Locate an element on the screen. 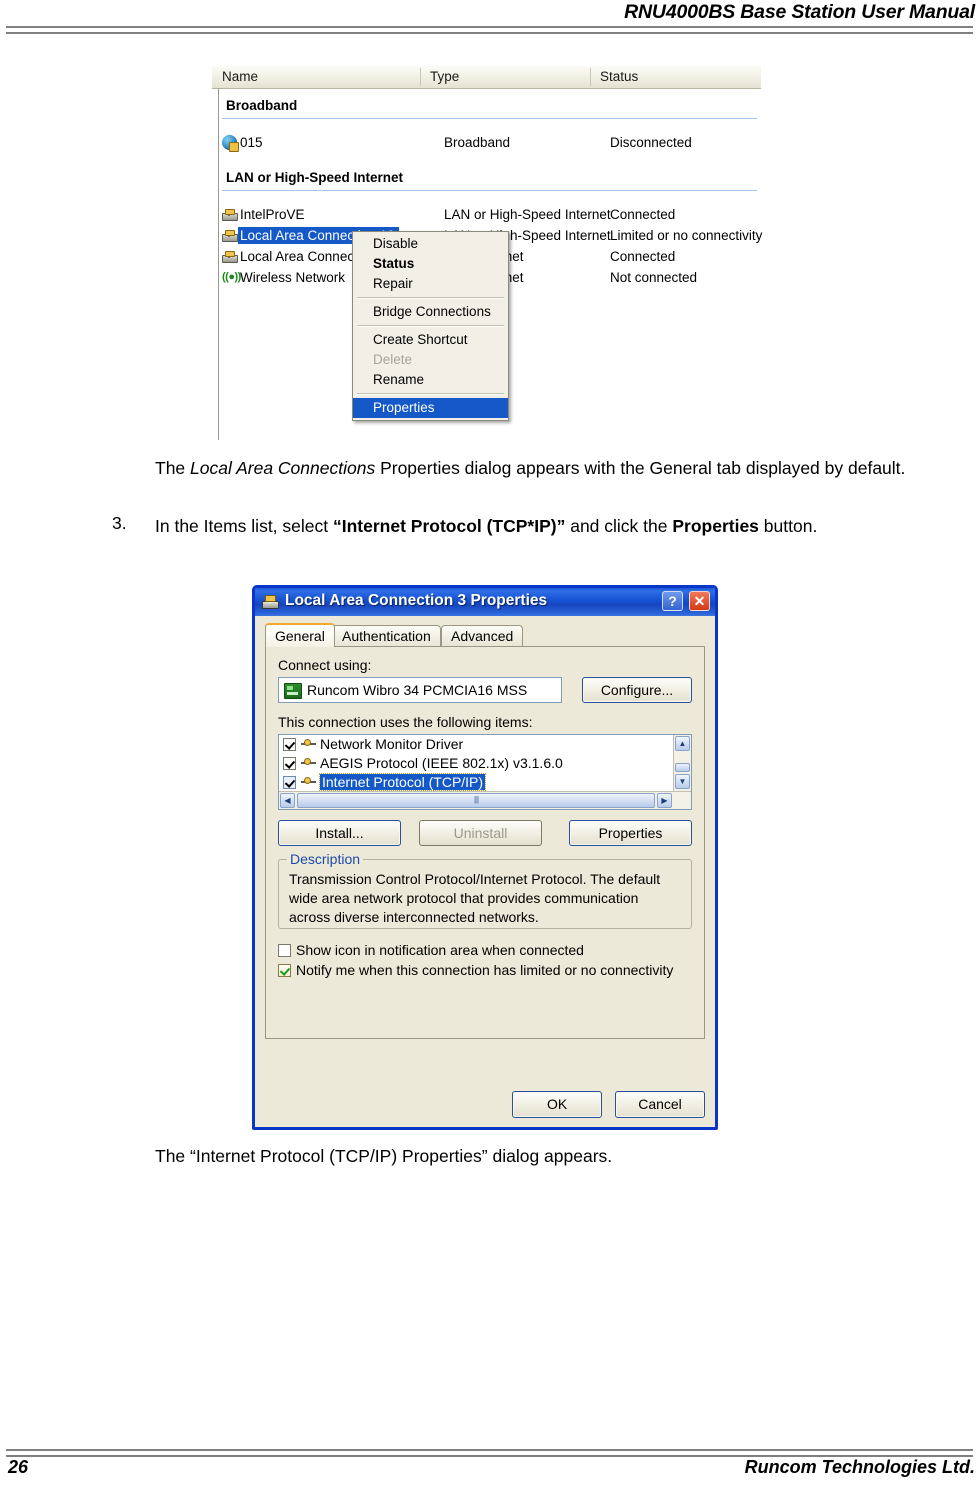 The image size is (979, 1496). scroll-left-icon: ◀ is located at coordinates (287, 800).